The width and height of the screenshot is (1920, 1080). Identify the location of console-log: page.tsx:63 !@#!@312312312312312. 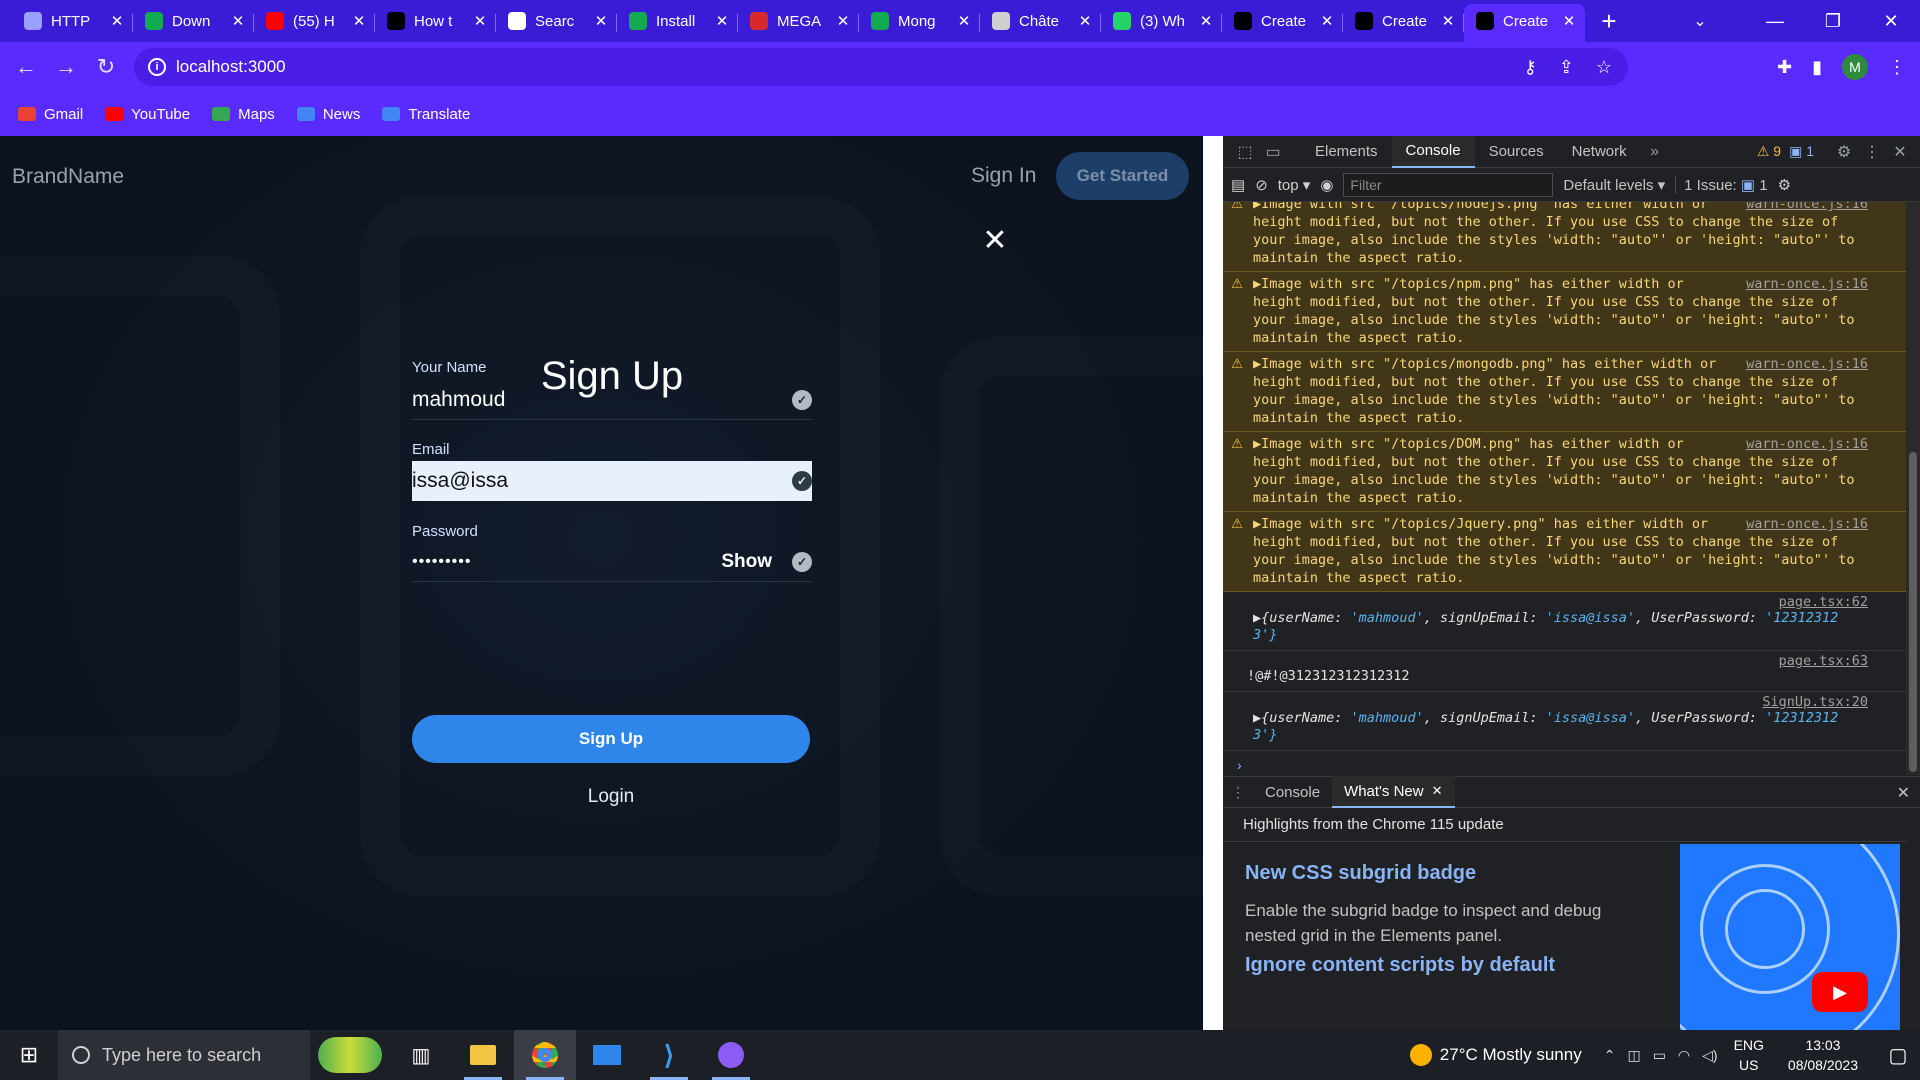
(1564, 671).